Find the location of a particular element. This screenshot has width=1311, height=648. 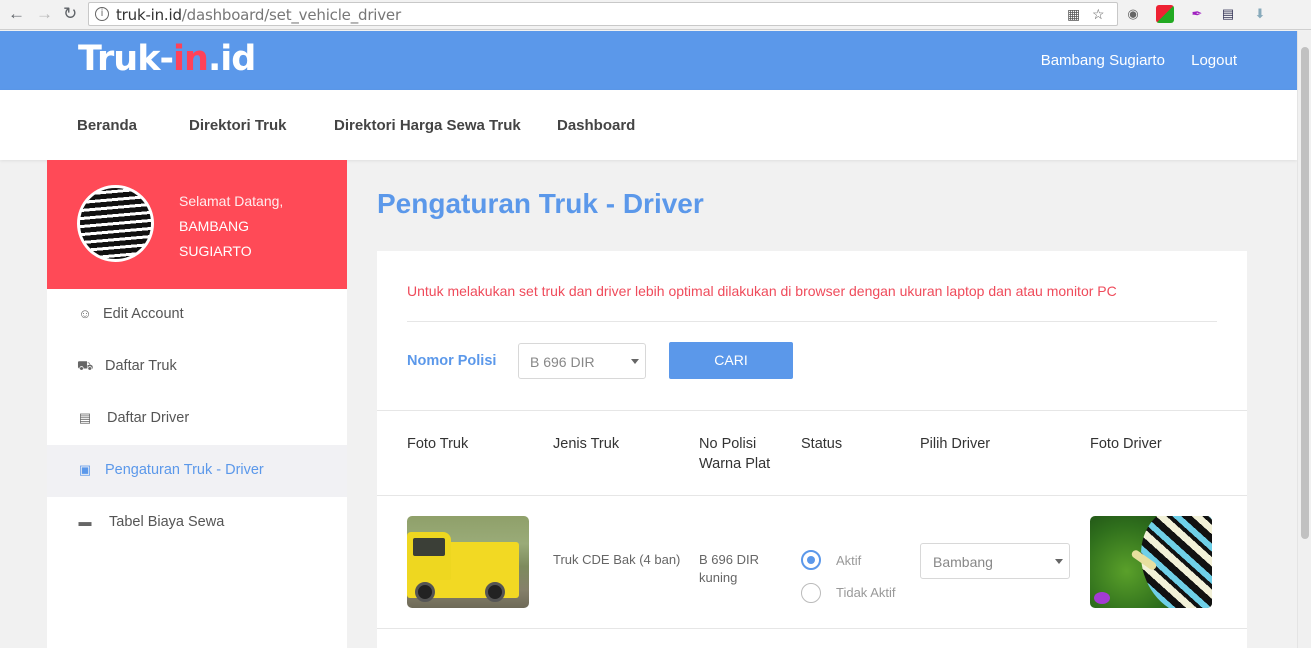

sidebar-item-daftar-driver: ▤ Daftar Driver is located at coordinates (197, 419).